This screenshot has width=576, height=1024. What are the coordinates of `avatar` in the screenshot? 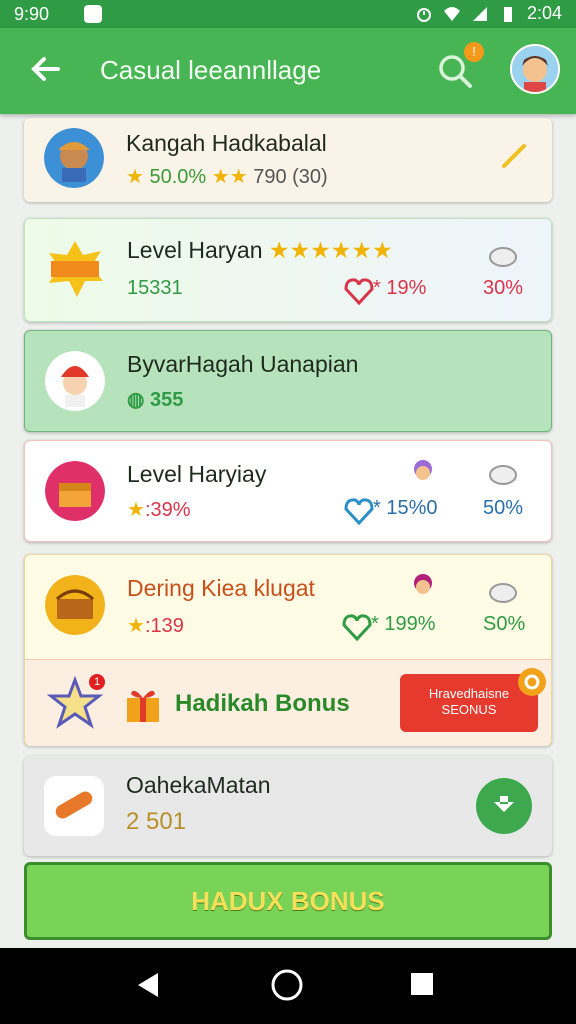 It's located at (535, 69).